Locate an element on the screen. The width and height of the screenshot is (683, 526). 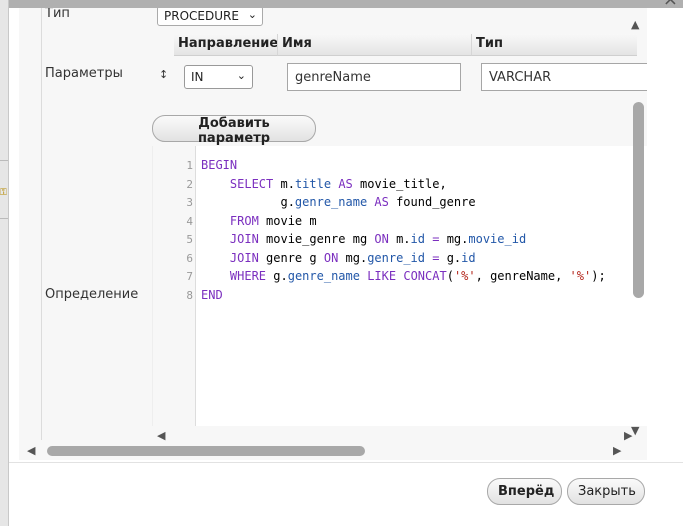
background-key-icon: ⚿ is located at coordinates (3, 193).